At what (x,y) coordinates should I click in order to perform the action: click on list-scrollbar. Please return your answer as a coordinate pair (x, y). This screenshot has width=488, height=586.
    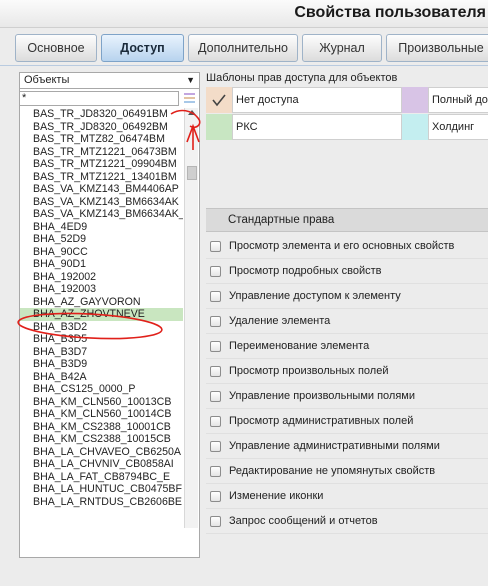
    Looking at the image, I should click on (191, 318).